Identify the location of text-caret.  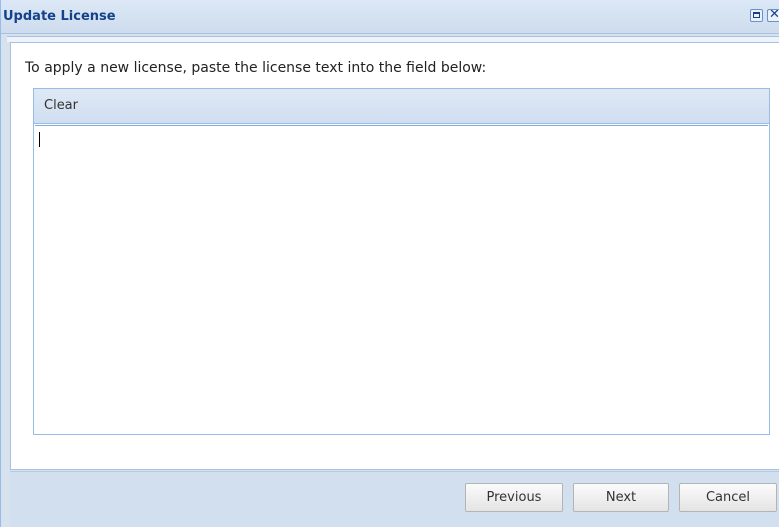
(39, 139).